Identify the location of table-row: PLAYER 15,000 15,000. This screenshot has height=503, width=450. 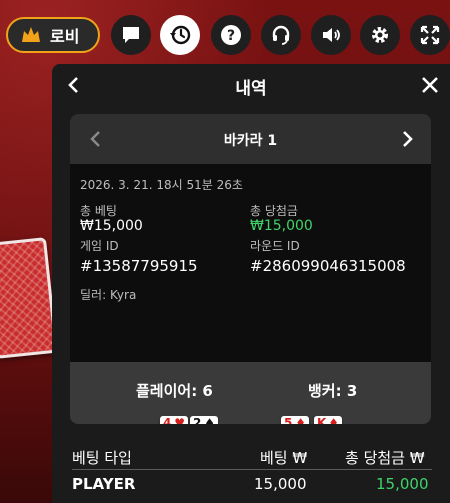
(252, 486).